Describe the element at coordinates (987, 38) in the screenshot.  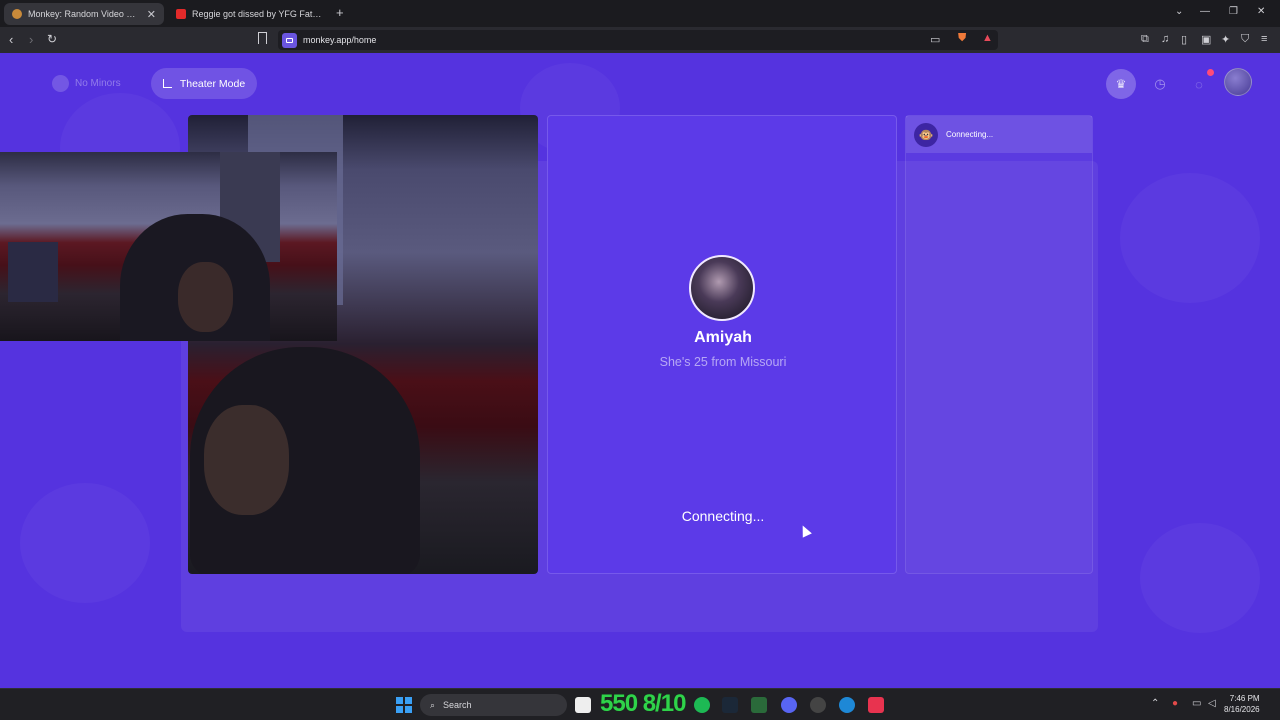
I see `brave-rewards-icon: ▲` at that location.